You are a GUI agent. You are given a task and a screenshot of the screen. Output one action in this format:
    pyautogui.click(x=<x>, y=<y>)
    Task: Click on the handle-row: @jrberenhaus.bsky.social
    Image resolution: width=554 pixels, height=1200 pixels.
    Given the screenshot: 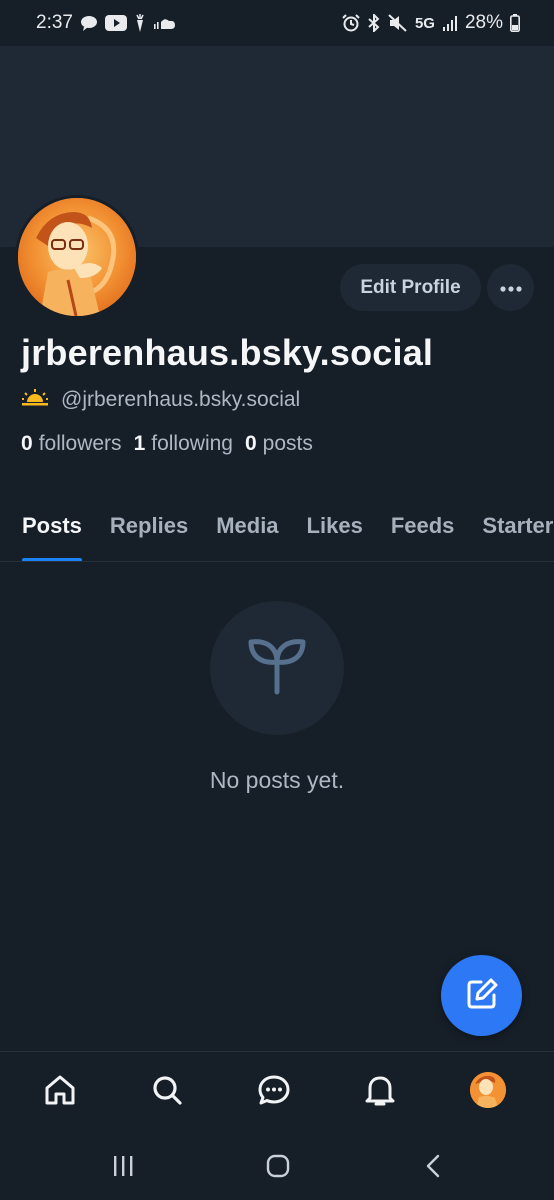 What is the action you would take?
    pyautogui.click(x=160, y=400)
    